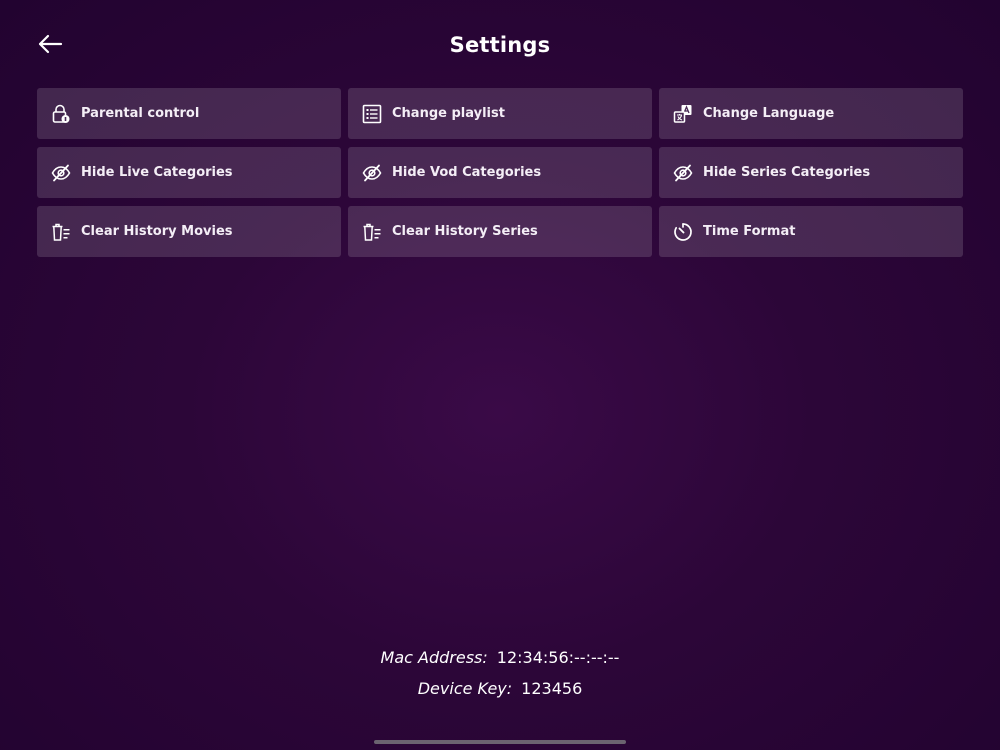  What do you see at coordinates (140, 113) in the screenshot?
I see `tile-label: Parental control` at bounding box center [140, 113].